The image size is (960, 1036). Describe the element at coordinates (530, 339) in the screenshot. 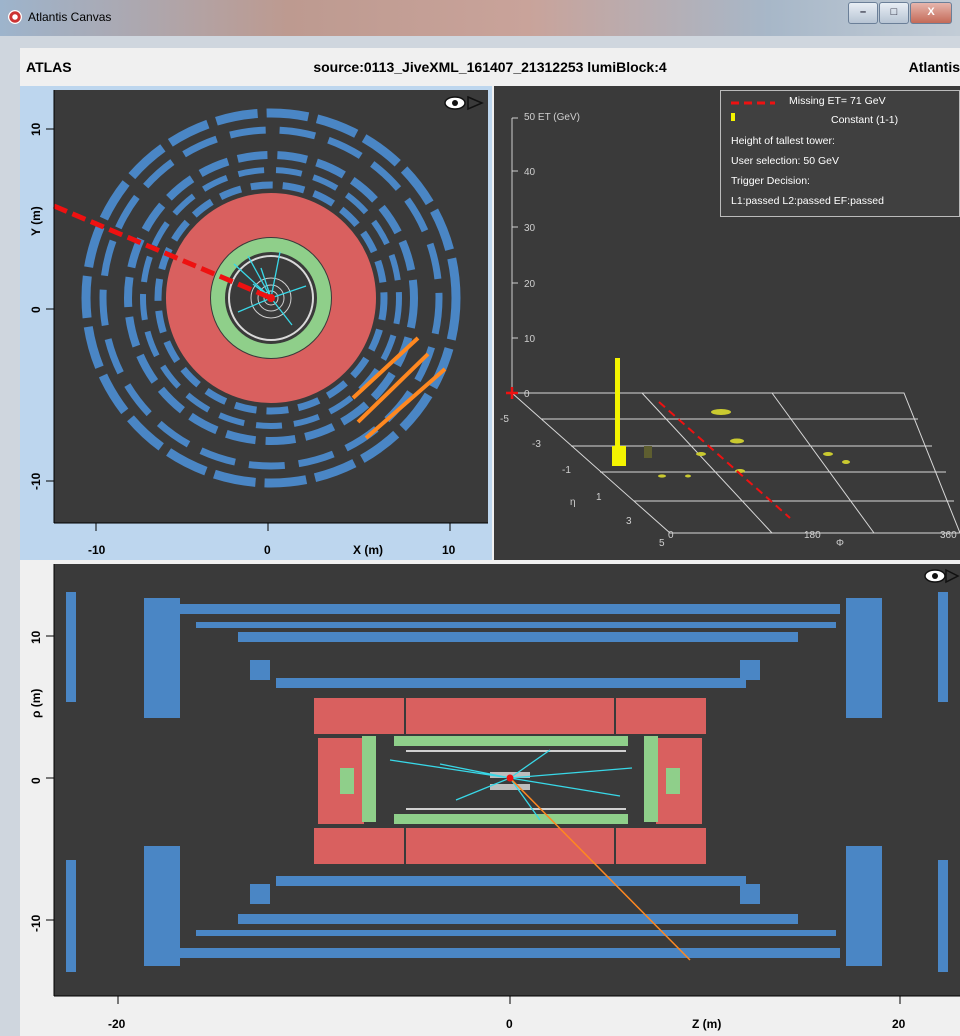

I see `lego-et-tick-10: 10` at that location.